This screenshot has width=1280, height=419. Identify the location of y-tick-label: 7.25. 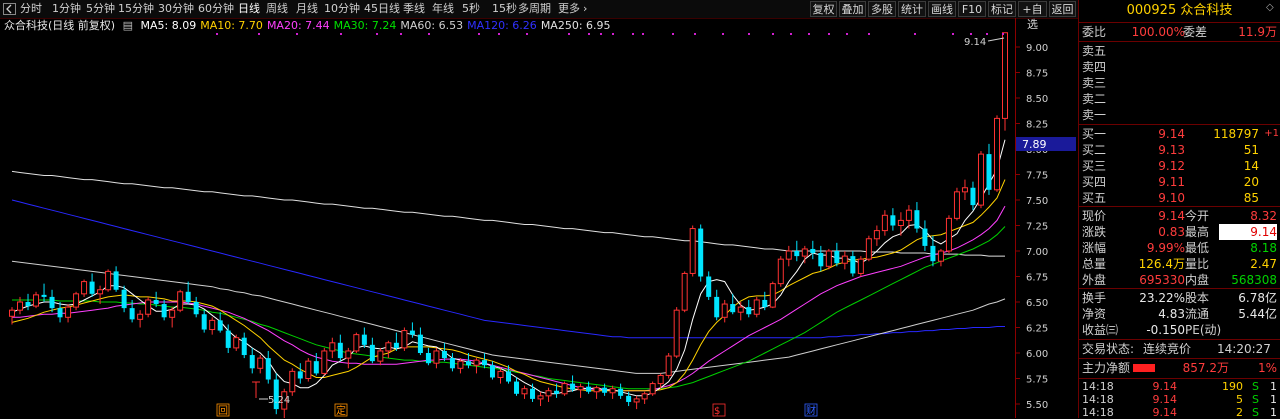
(1037, 227).